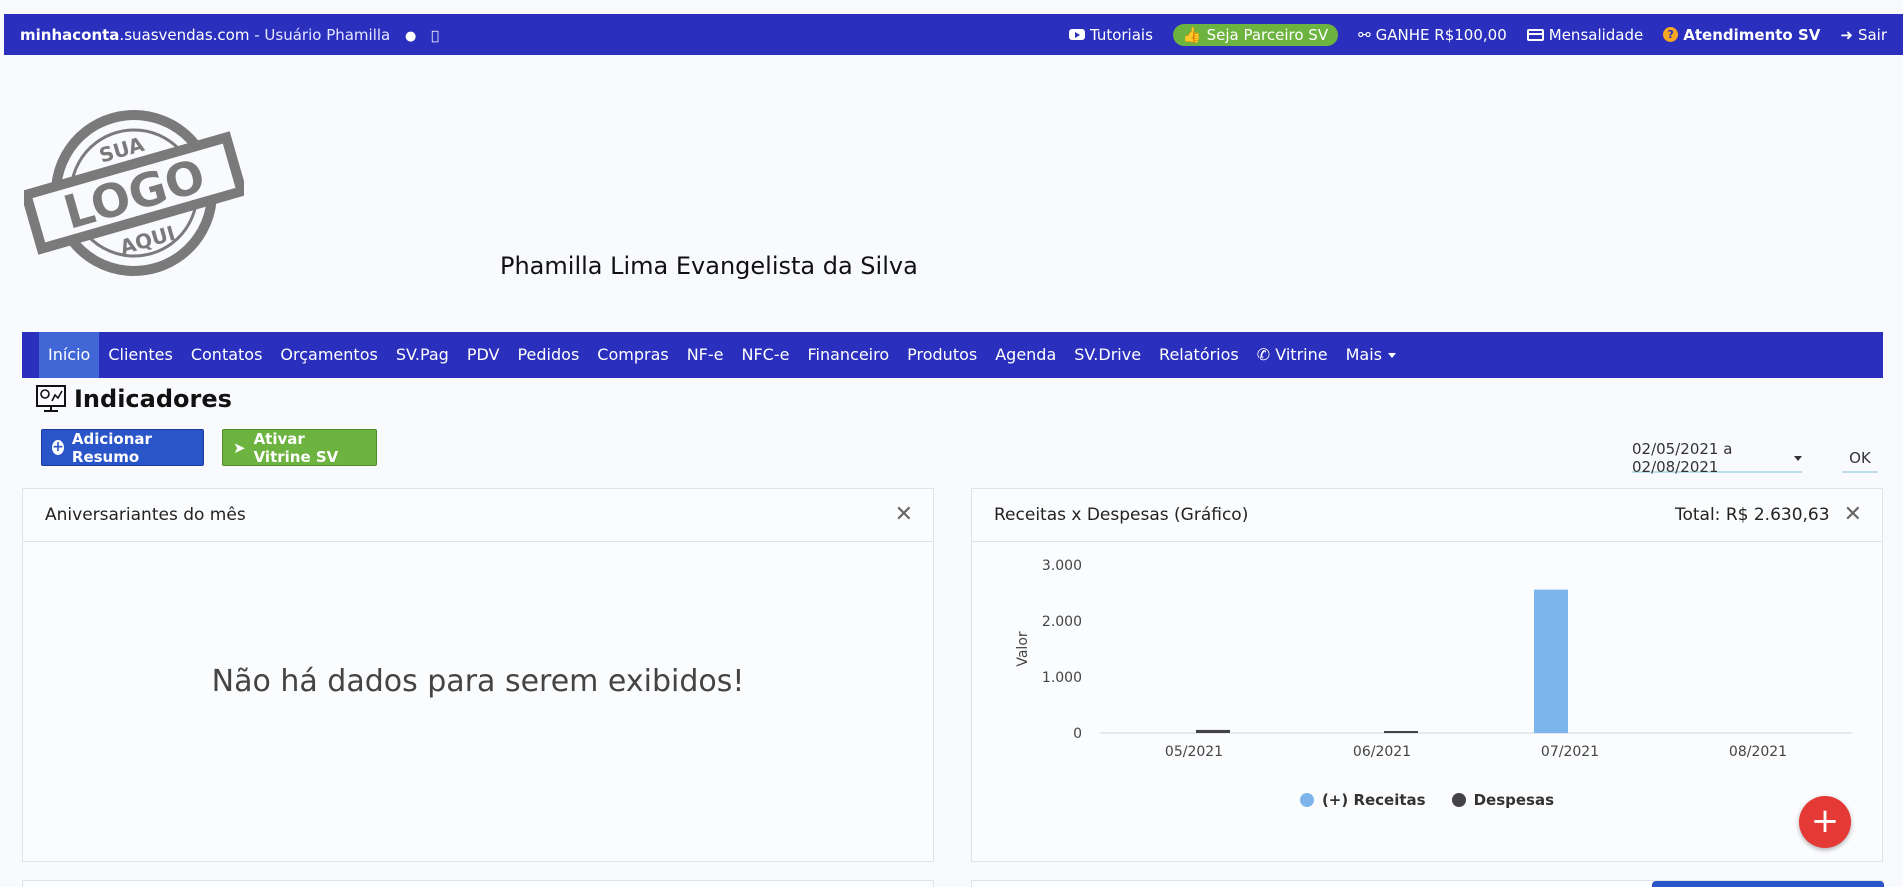  I want to click on tutoriais-link: Tutoriais, so click(1110, 34).